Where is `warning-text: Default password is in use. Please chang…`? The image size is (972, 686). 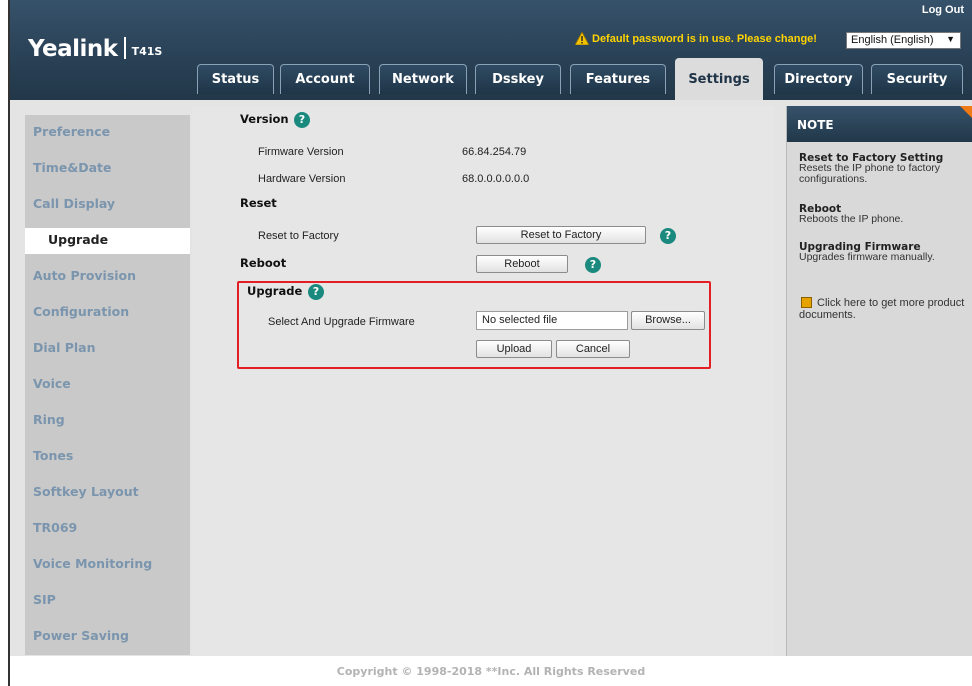 warning-text: Default password is in use. Please chang… is located at coordinates (704, 38).